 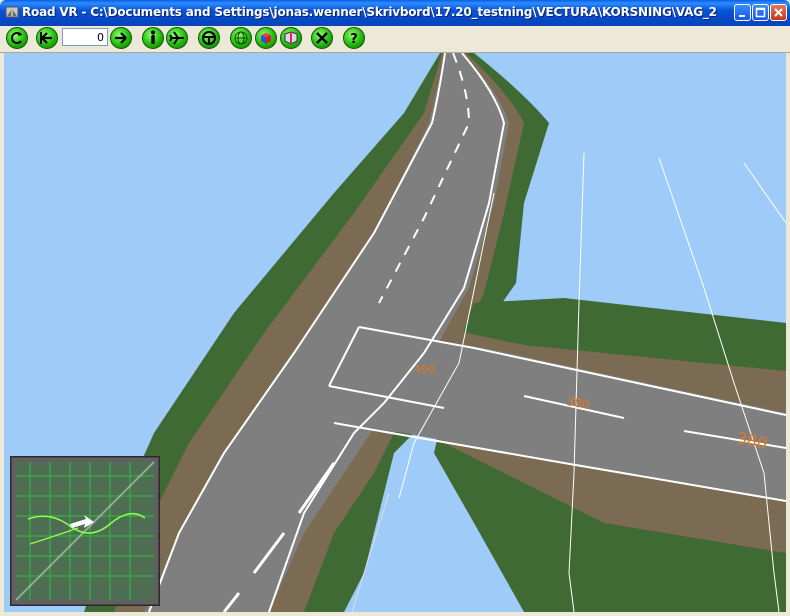 I want to click on minimap, so click(x=85, y=531).